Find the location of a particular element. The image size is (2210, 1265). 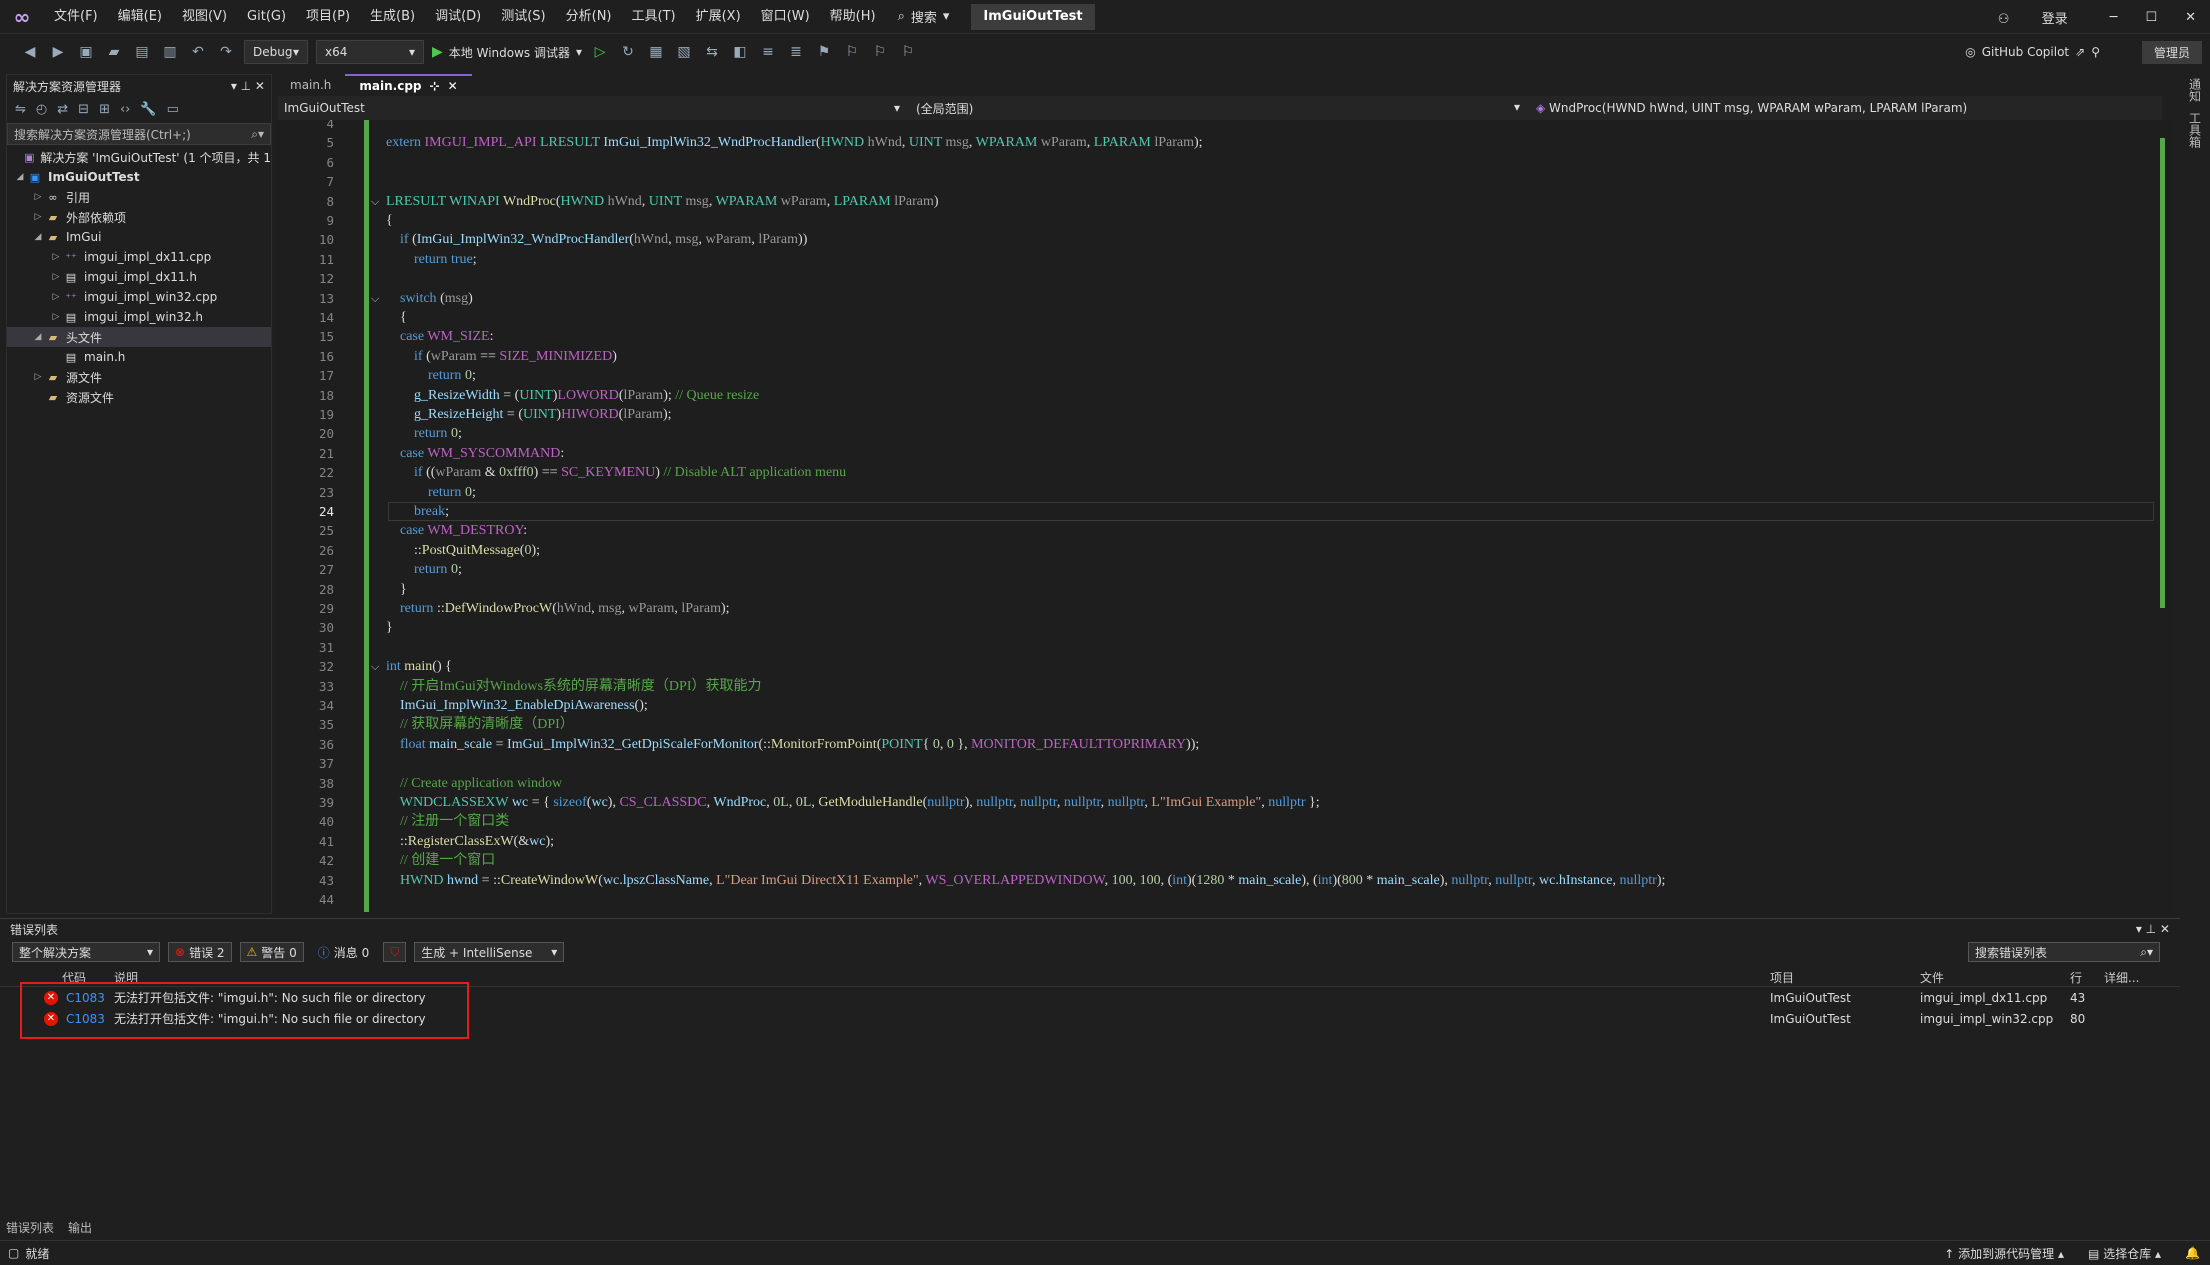

platform-select: x64 ▾ is located at coordinates (370, 52).